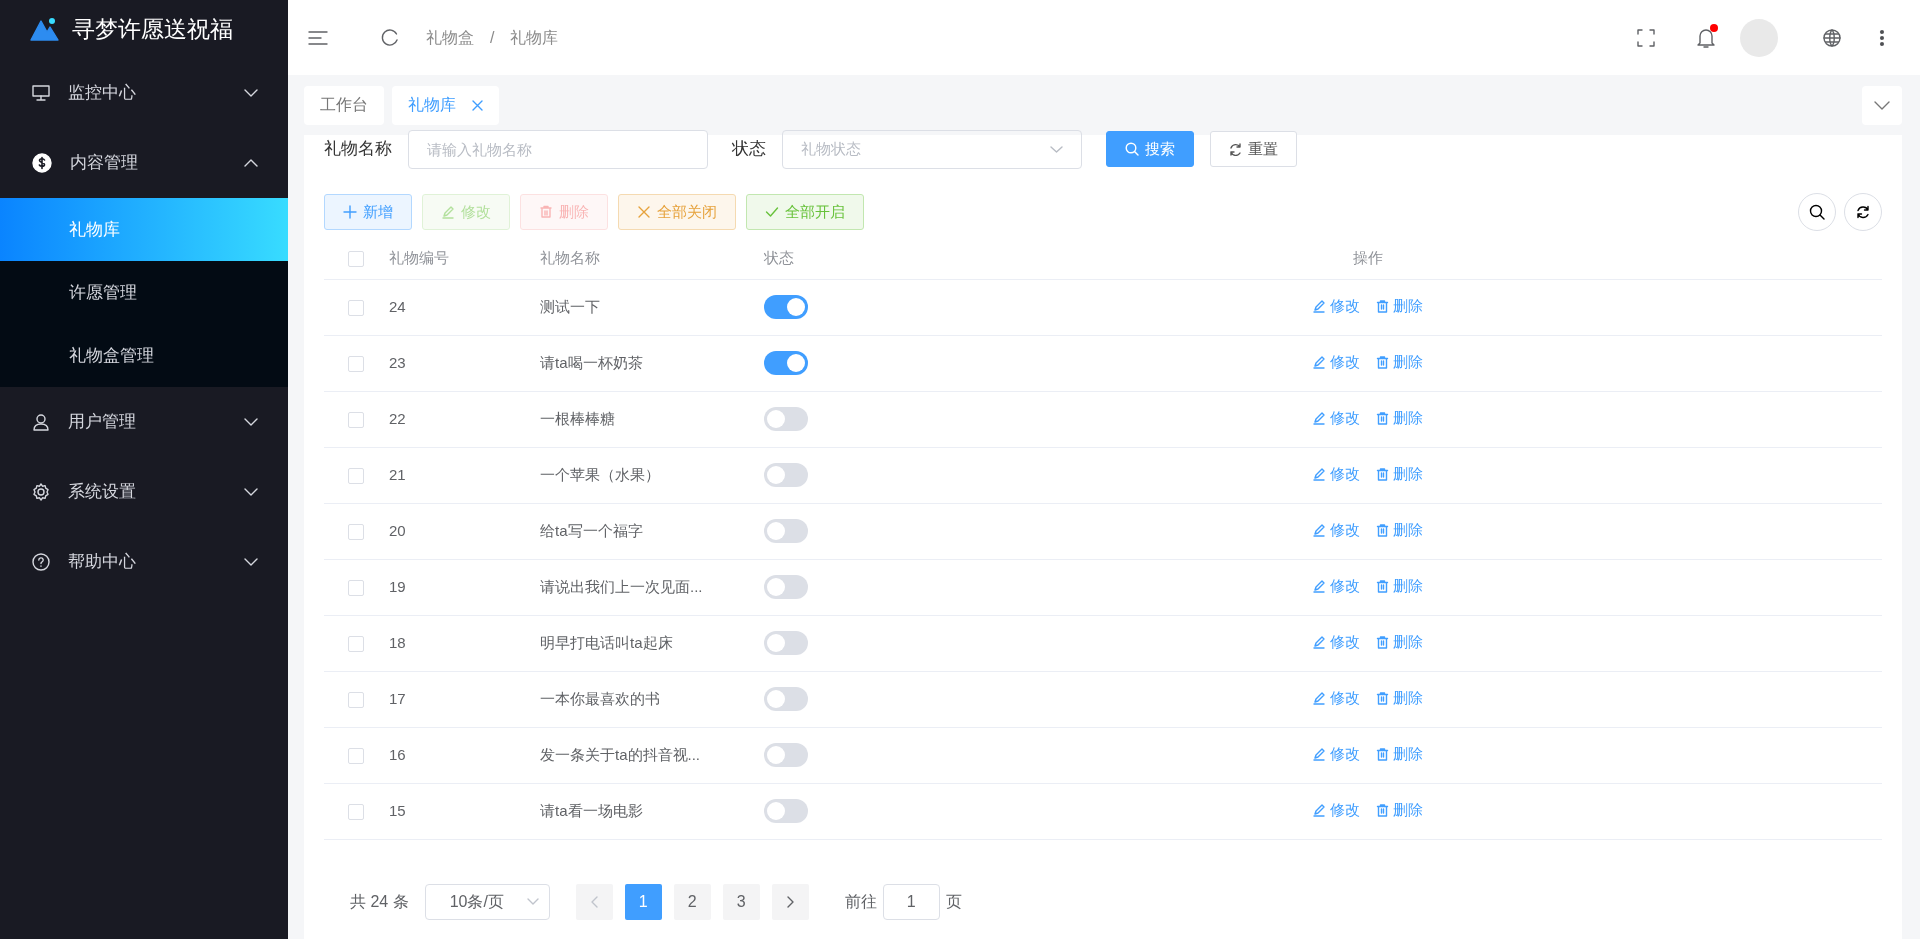 Image resolution: width=1920 pixels, height=939 pixels. Describe the element at coordinates (251, 163) in the screenshot. I see `chevron-up-icon` at that location.